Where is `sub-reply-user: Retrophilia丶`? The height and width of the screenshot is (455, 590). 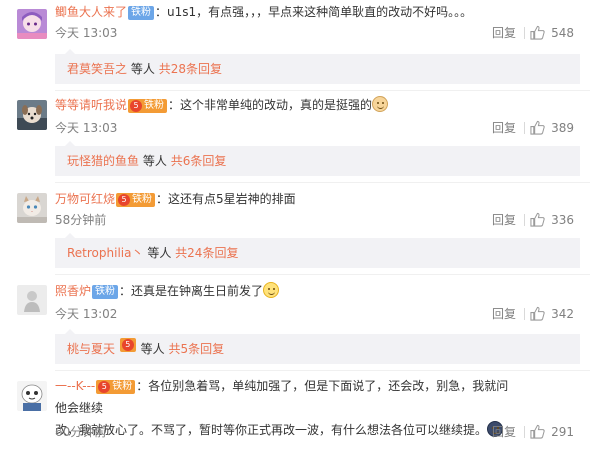 sub-reply-user: Retrophilia丶 is located at coordinates (105, 253).